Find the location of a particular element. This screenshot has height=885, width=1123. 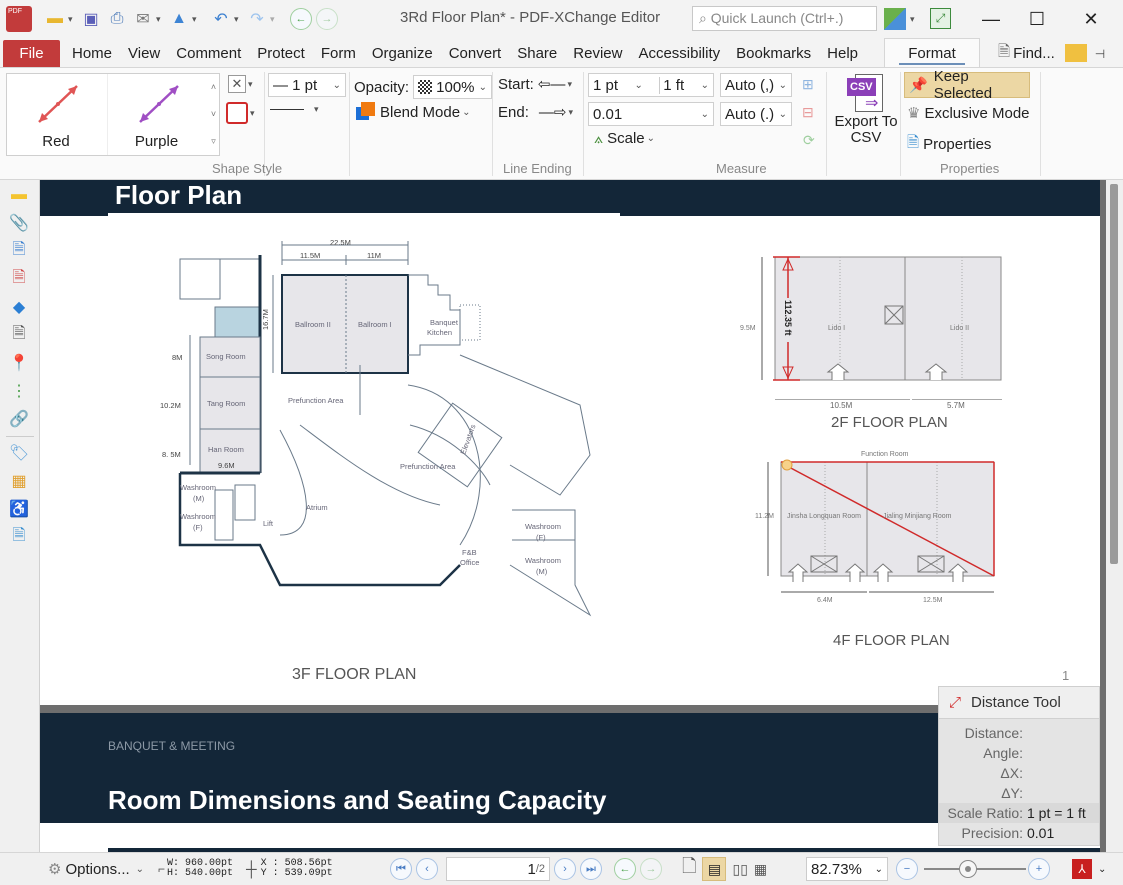

svg-text: Office is located at coordinates (469, 562).